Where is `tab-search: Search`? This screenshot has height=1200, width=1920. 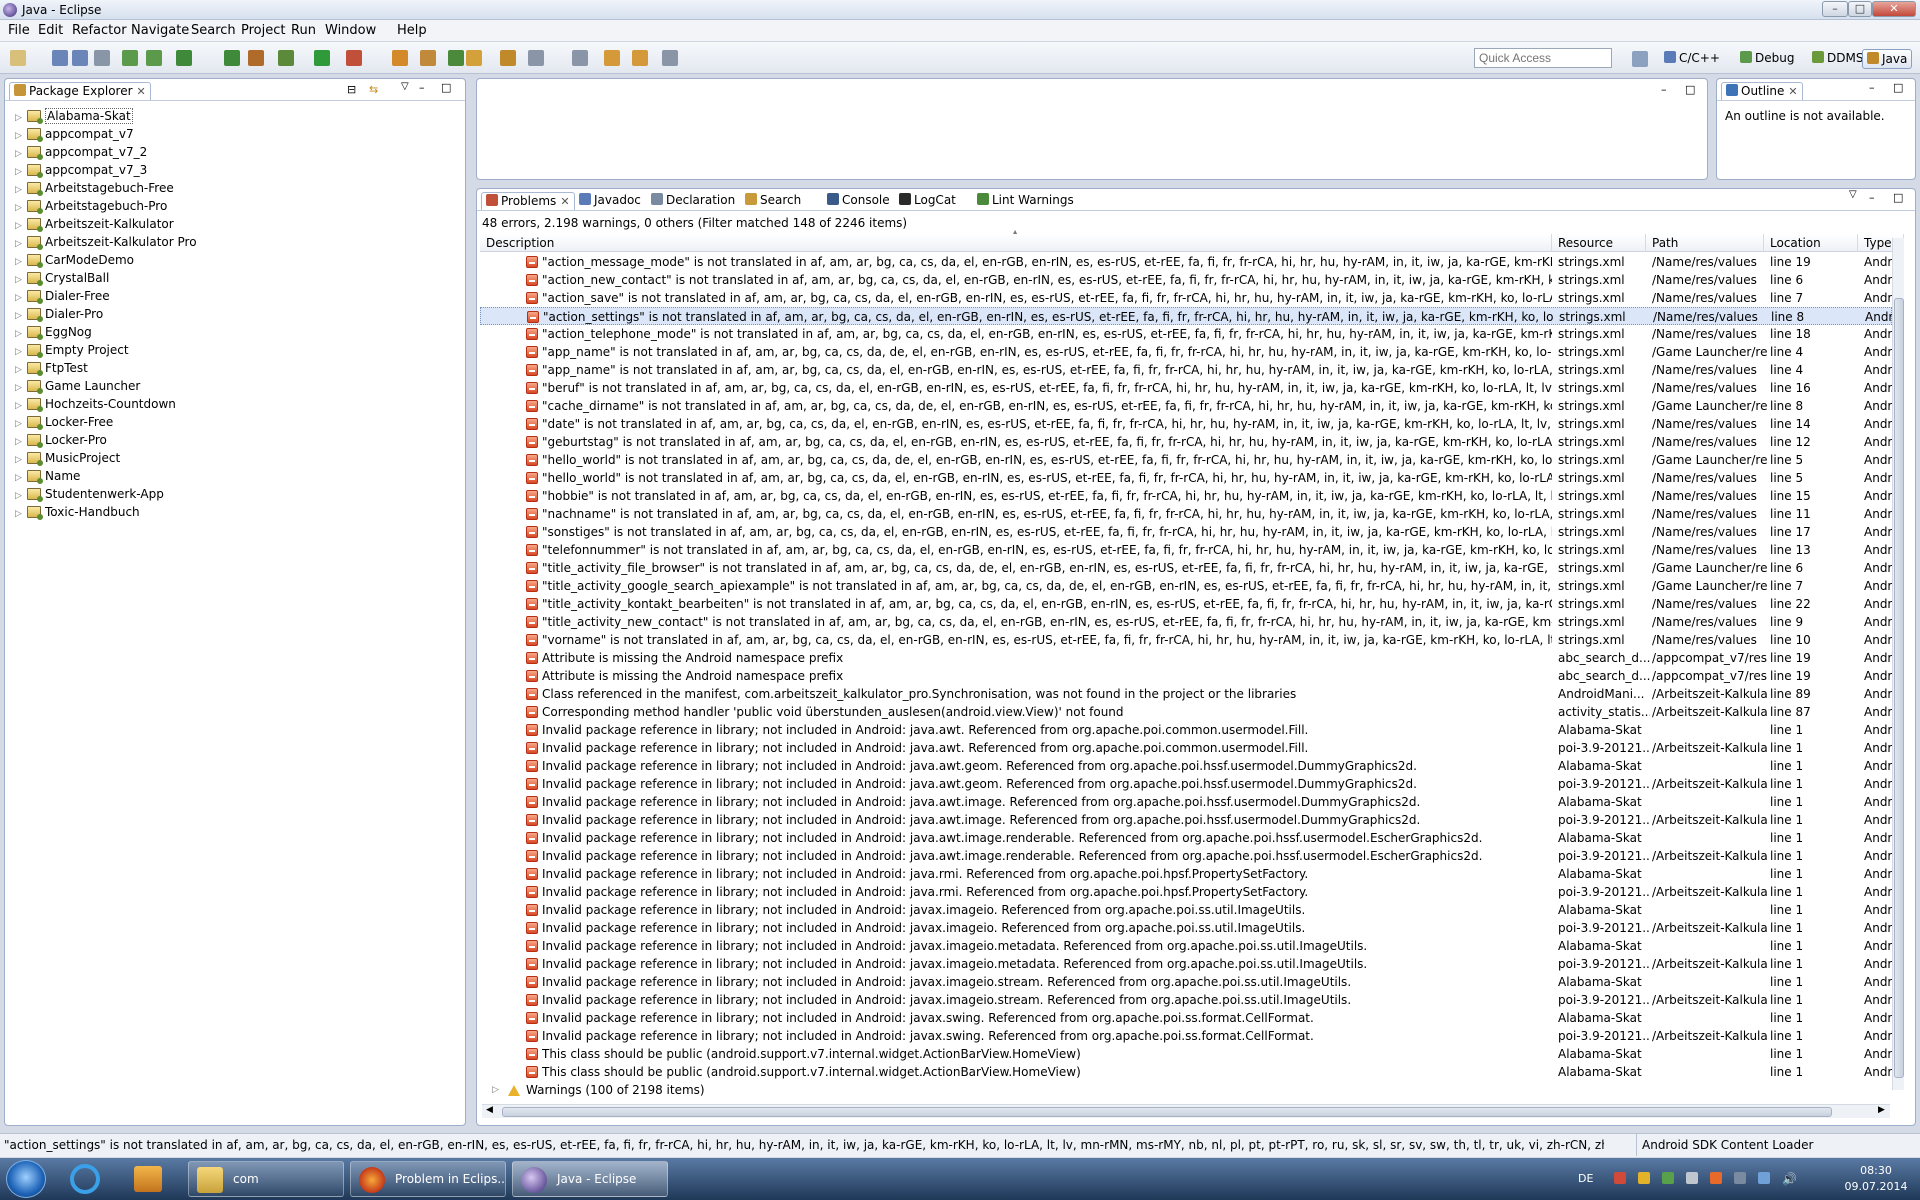
tab-search: Search is located at coordinates (773, 201).